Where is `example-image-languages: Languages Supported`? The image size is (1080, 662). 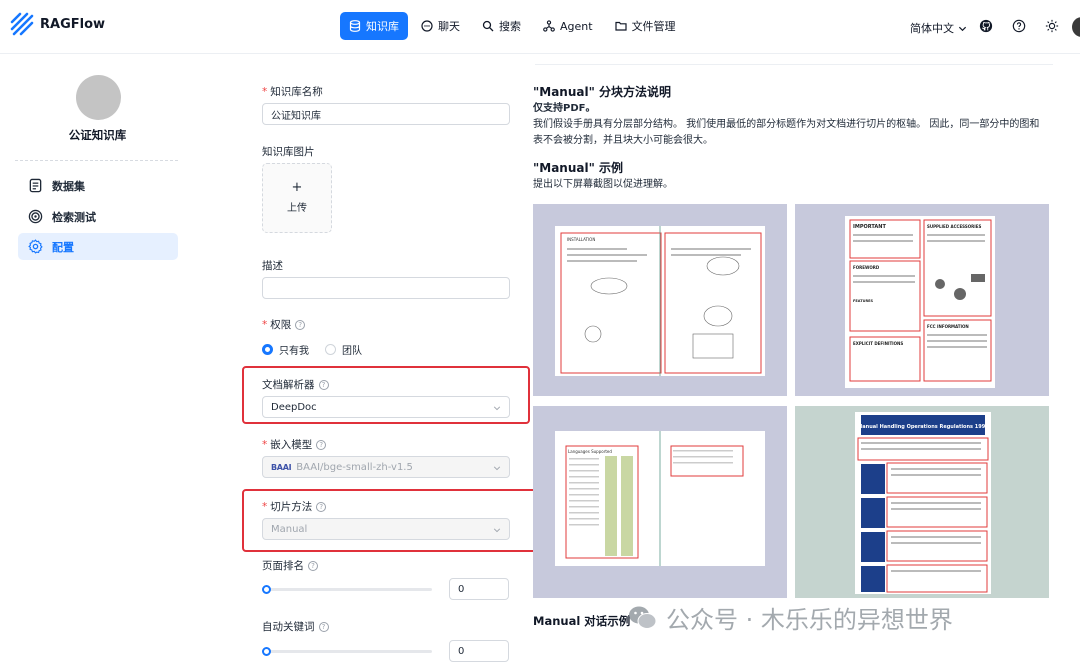
example-image-languages: Languages Supported is located at coordinates (660, 502).